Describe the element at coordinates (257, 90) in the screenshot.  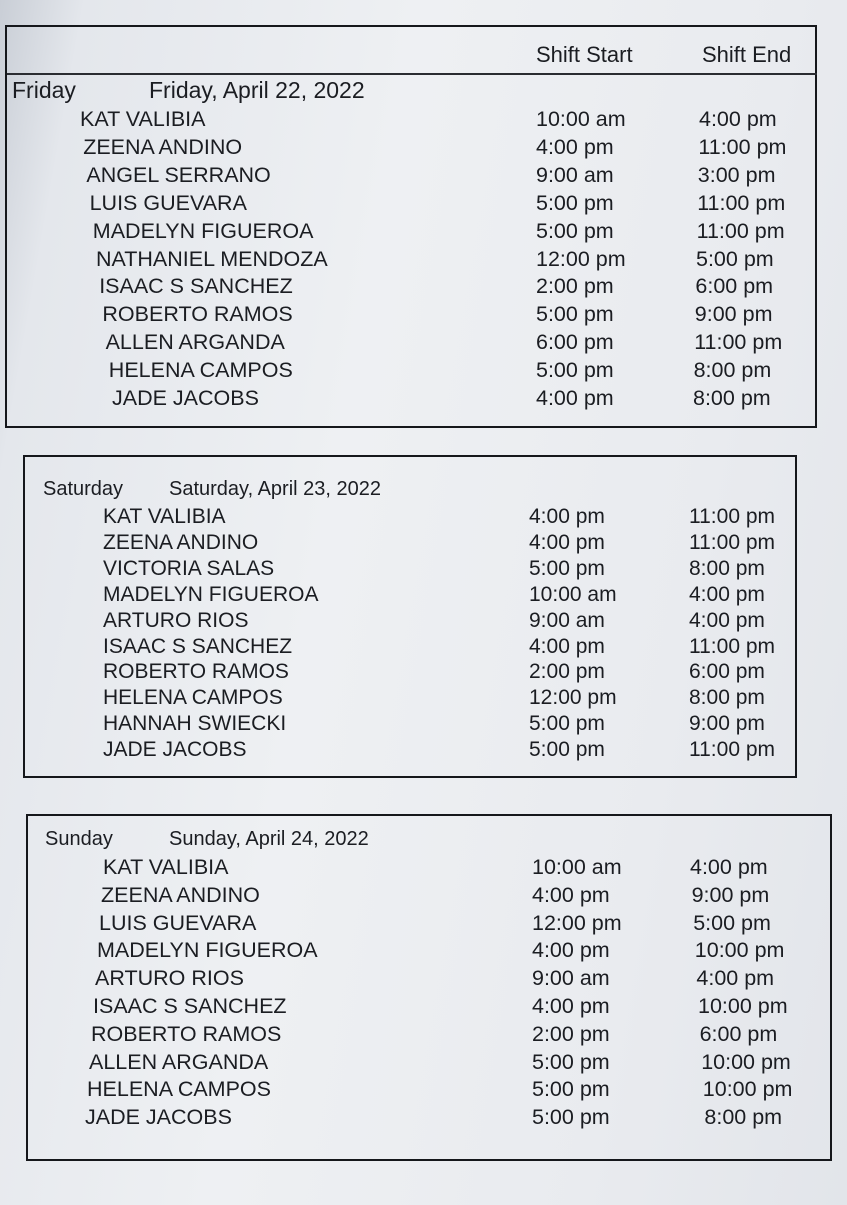
I see `date-label: Friday, April 22, 2022` at that location.